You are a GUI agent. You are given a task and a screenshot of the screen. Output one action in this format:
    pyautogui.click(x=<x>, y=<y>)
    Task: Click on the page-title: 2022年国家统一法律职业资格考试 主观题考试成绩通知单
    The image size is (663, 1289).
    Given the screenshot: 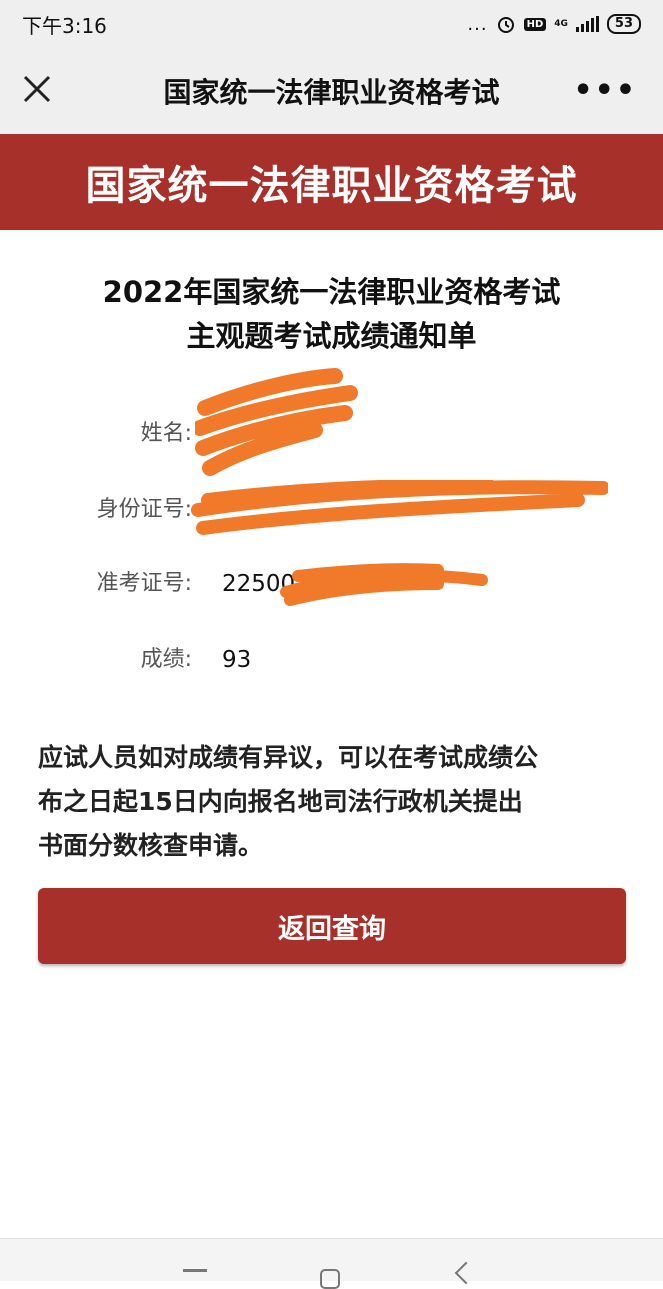 What is the action you would take?
    pyautogui.click(x=331, y=314)
    